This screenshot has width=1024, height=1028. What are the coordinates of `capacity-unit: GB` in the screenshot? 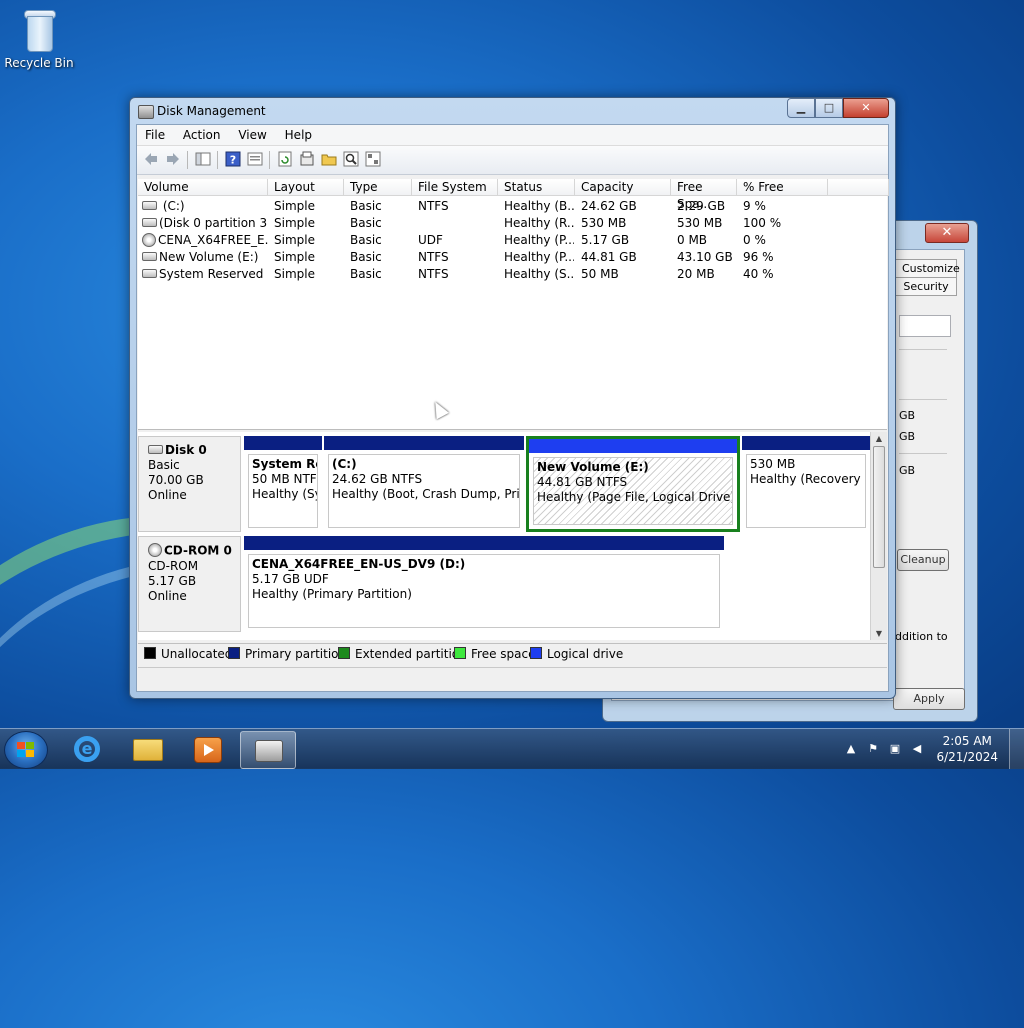 It's located at (907, 470).